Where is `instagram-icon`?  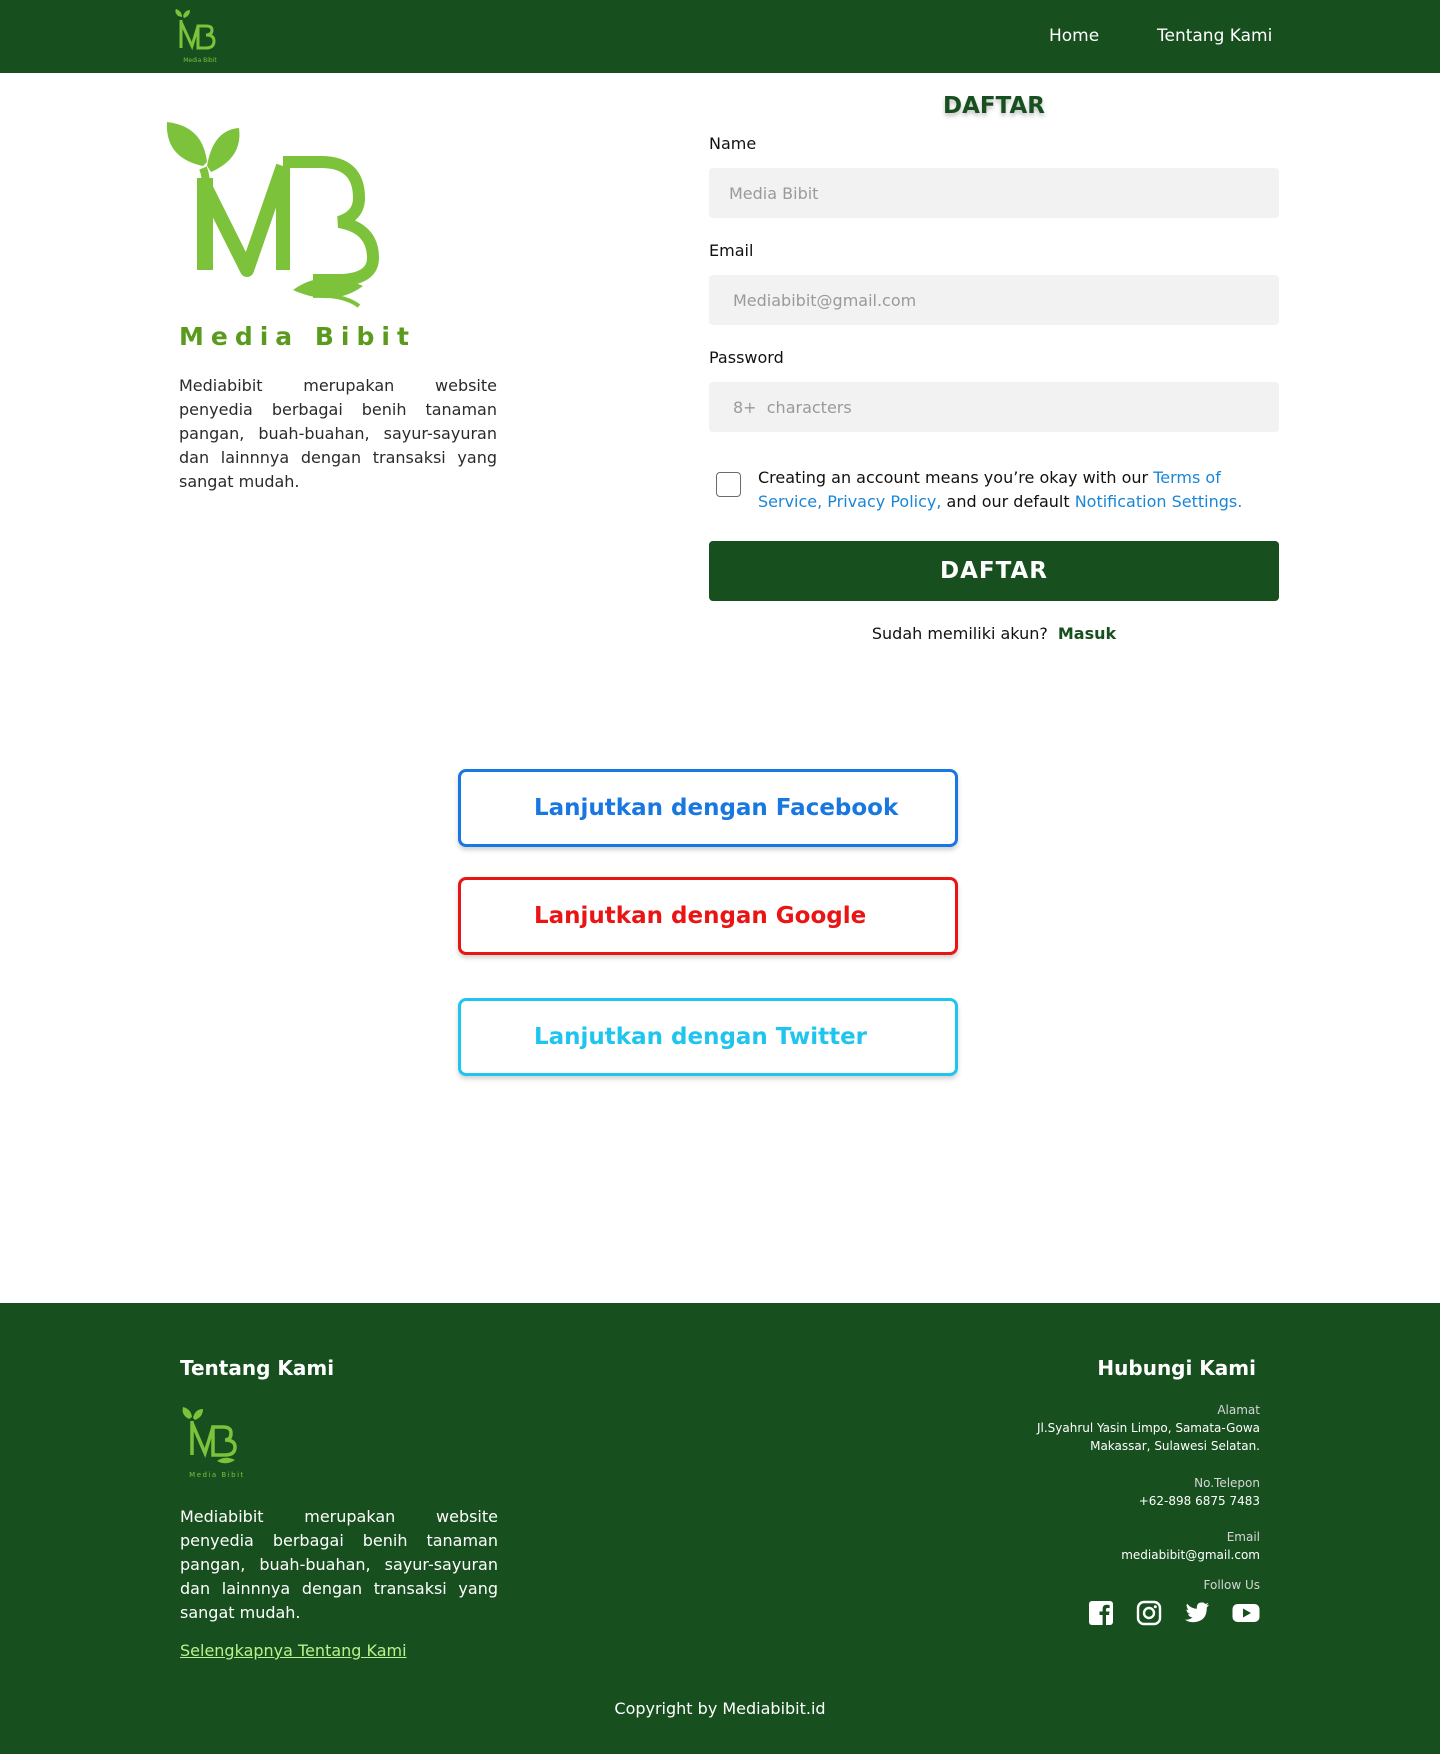
instagram-icon is located at coordinates (1149, 1613).